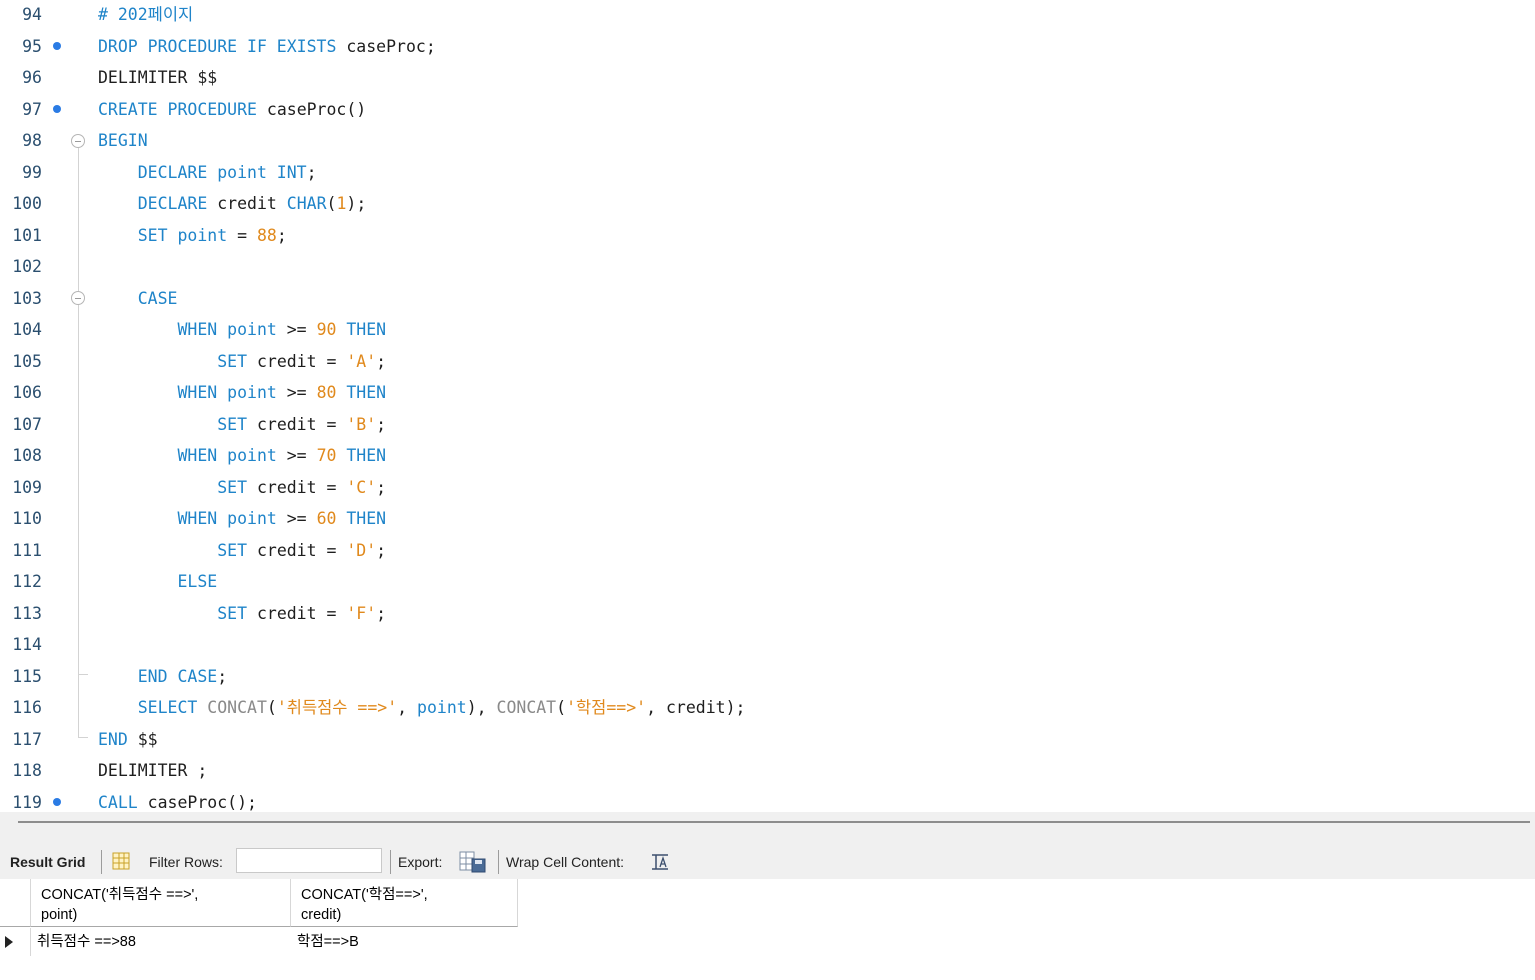  I want to click on code-text: ELSE, so click(157, 581).